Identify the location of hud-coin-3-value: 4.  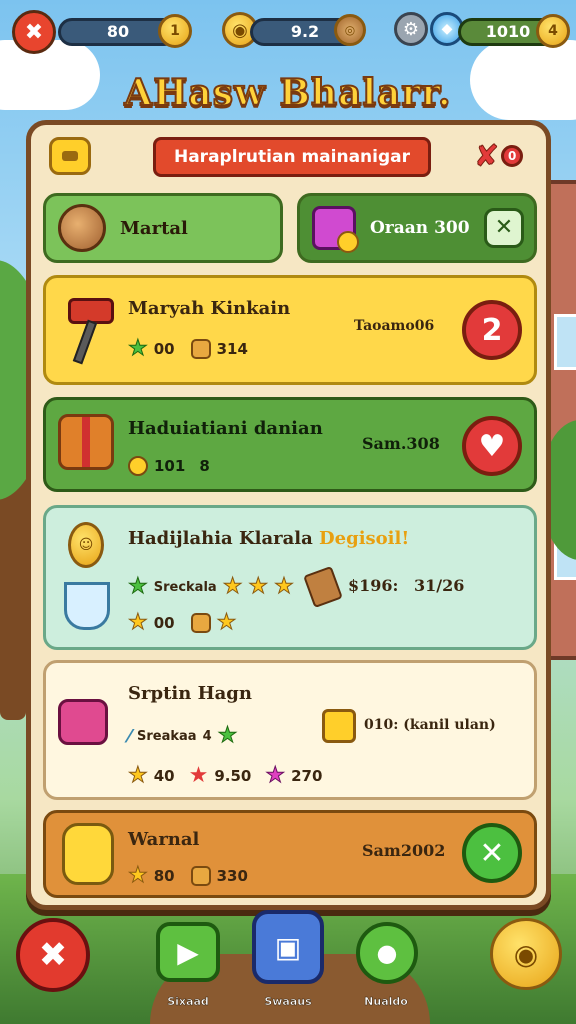
(553, 31).